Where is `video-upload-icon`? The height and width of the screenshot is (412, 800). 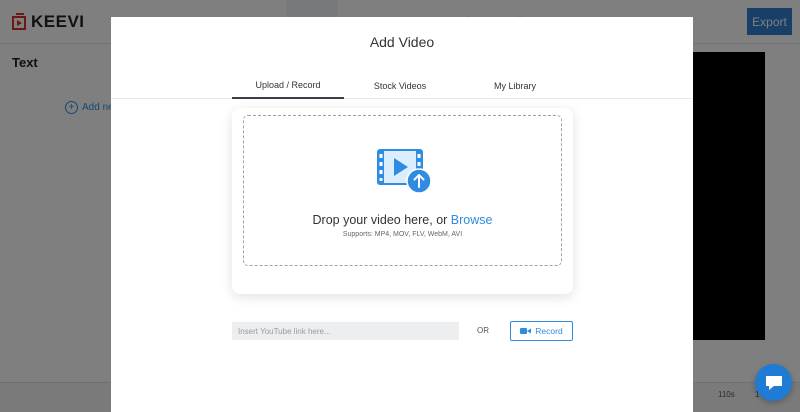
video-upload-icon is located at coordinates (404, 171).